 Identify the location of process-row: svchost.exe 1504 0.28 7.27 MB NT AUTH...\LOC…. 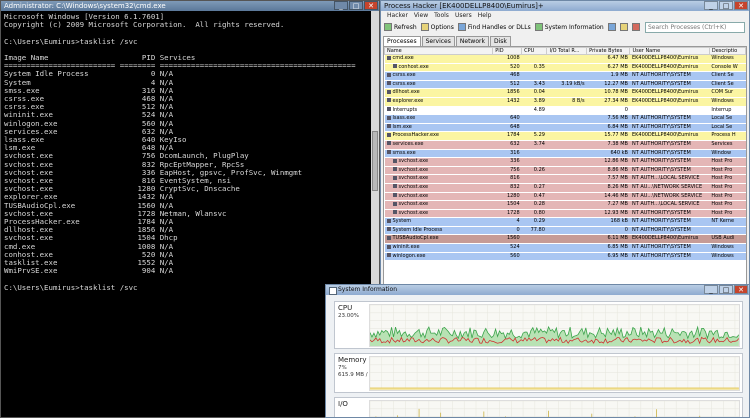
(565, 205).